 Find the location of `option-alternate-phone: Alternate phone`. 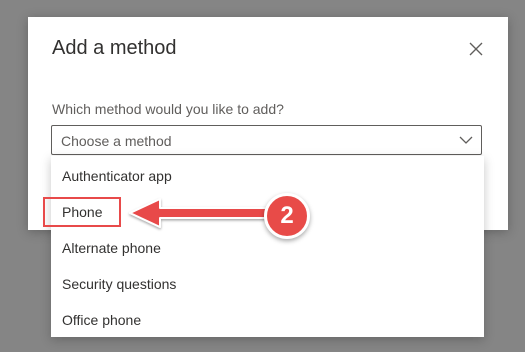

option-alternate-phone: Alternate phone is located at coordinates (267, 248).